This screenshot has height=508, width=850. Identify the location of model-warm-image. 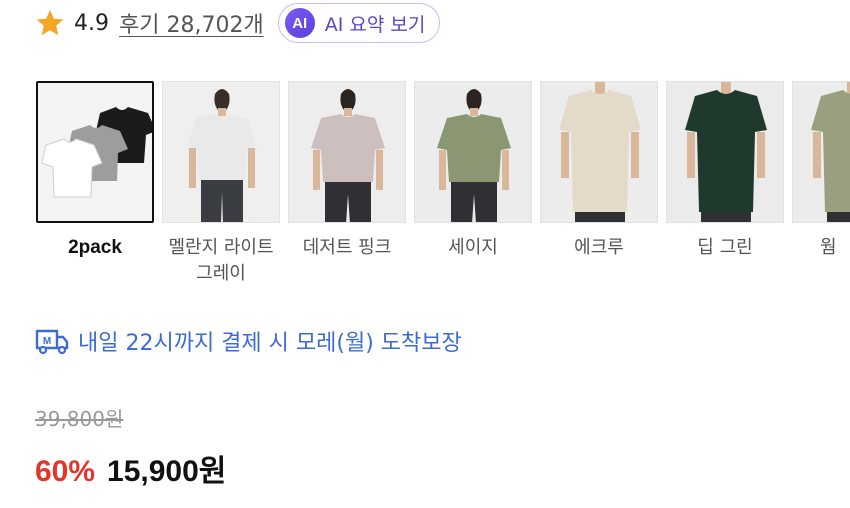
(821, 152).